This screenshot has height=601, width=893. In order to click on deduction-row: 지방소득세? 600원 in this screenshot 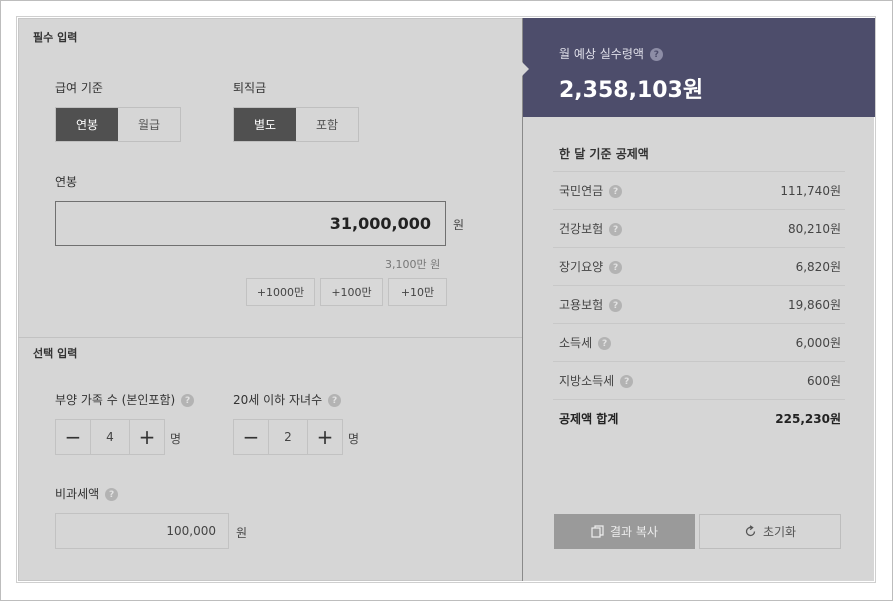, I will do `click(699, 380)`.